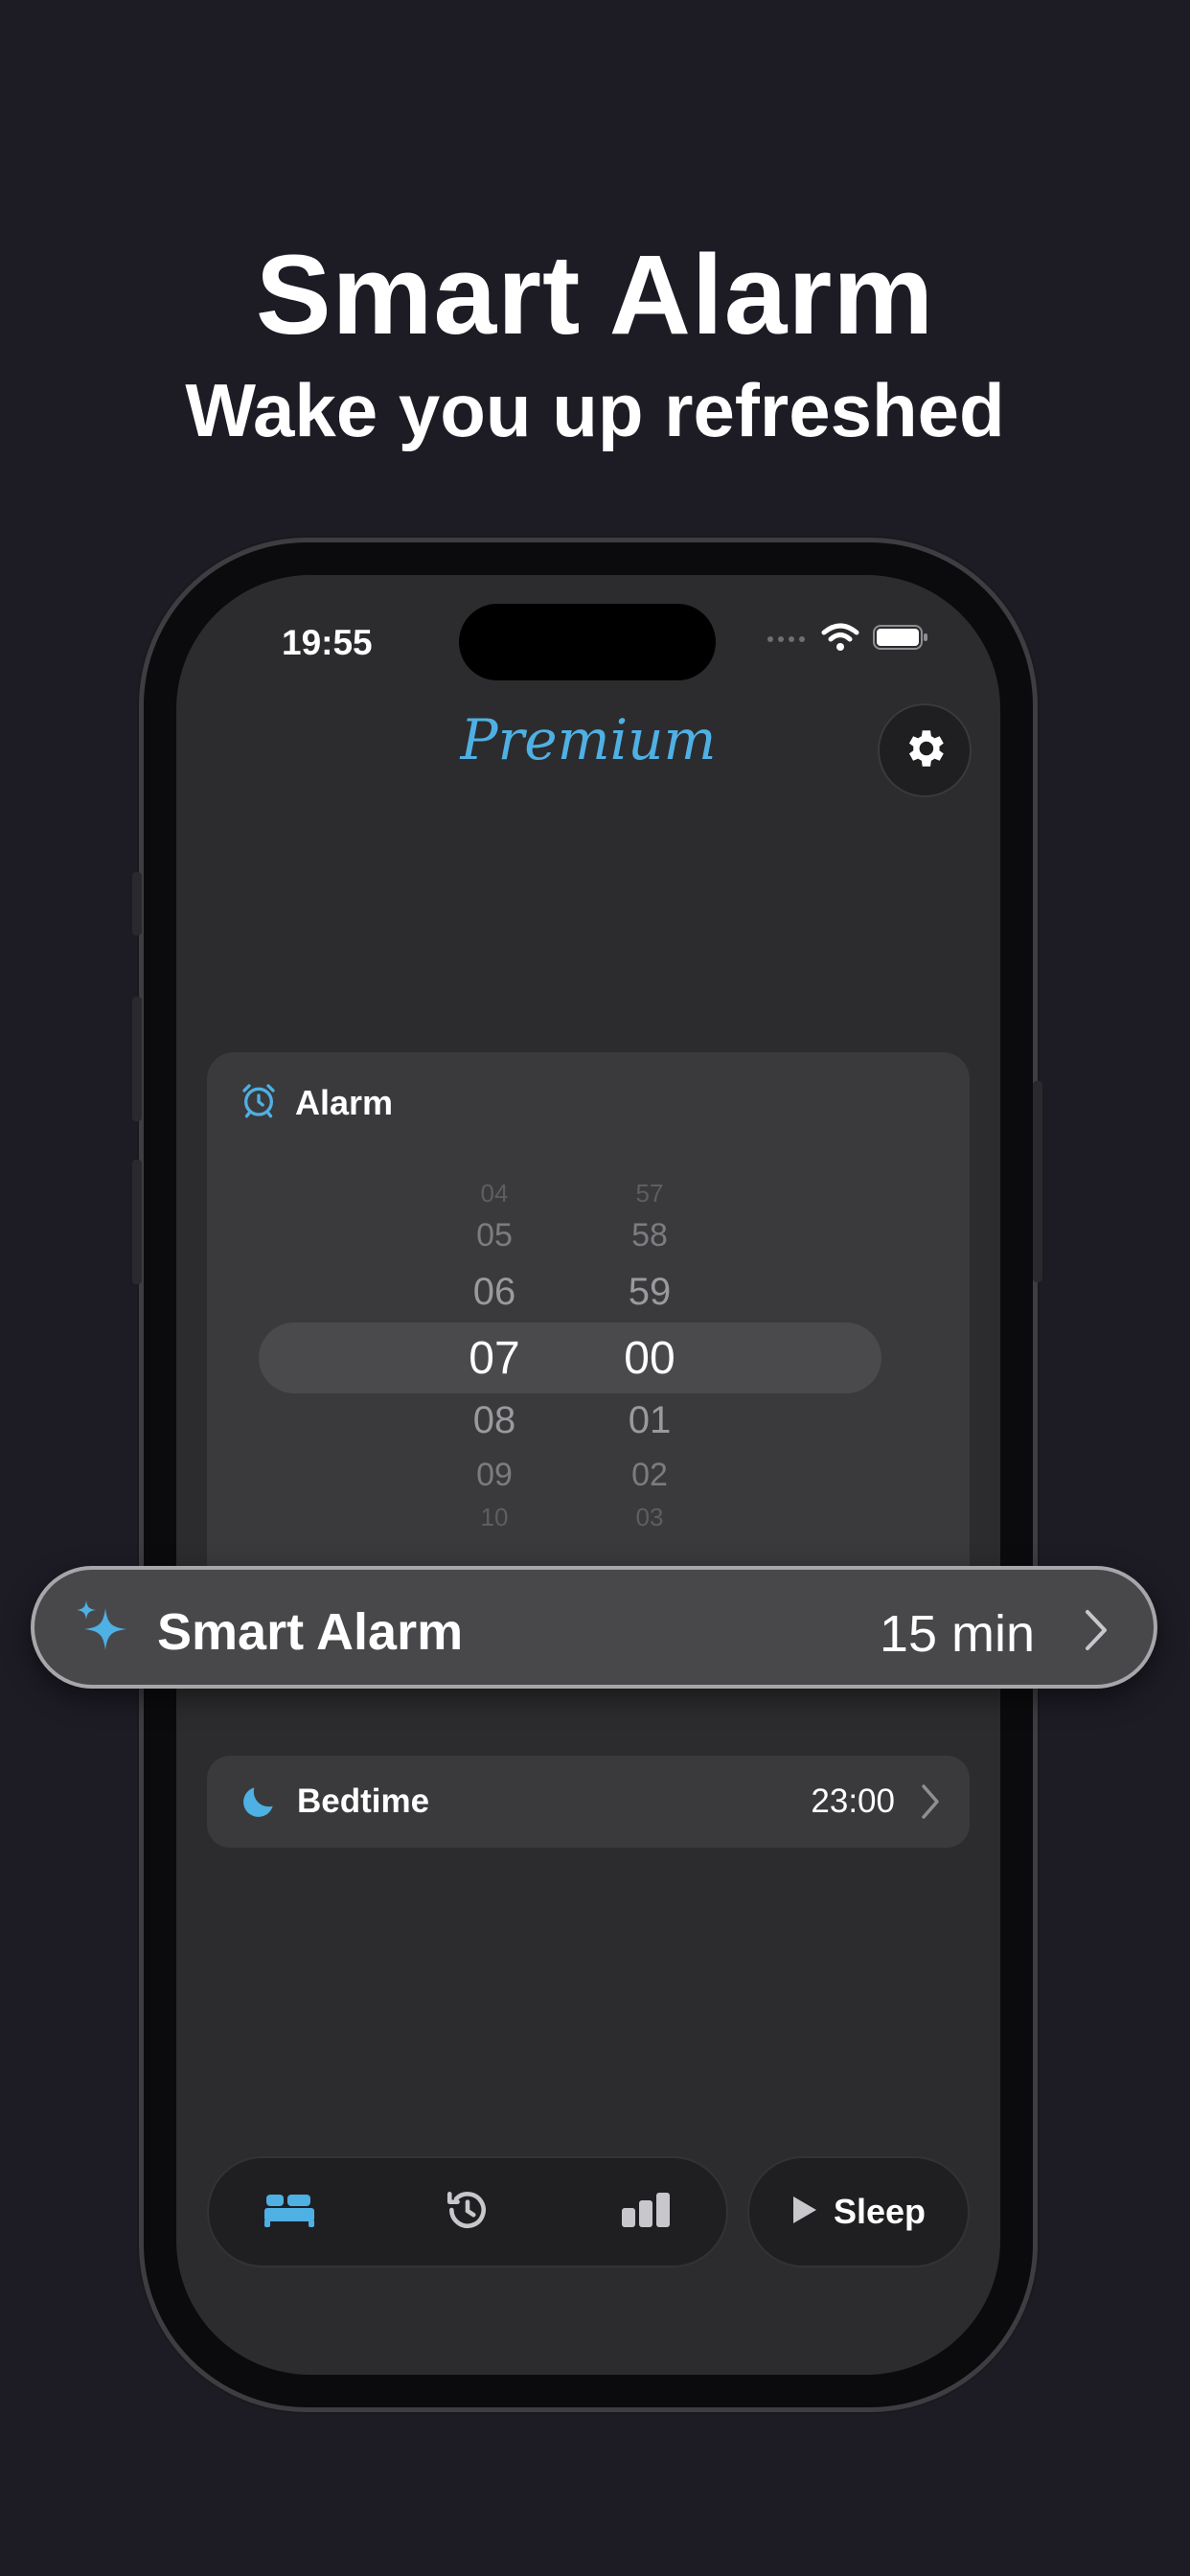 The image size is (1190, 2576). What do you see at coordinates (495, 1292) in the screenshot?
I see `picker-option: 06` at bounding box center [495, 1292].